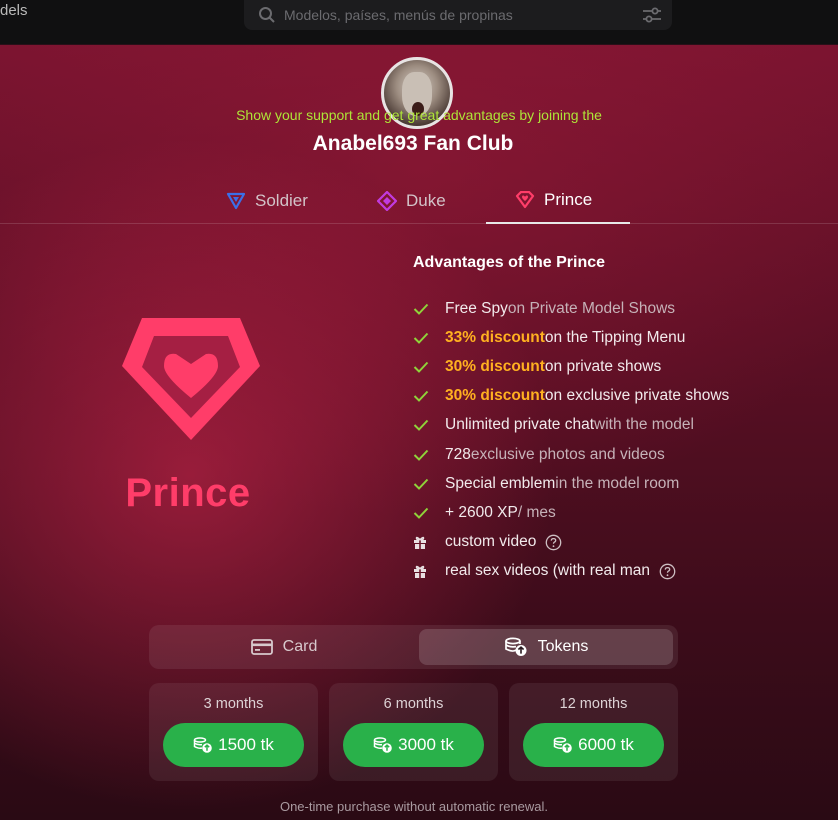 This screenshot has width=838, height=820. I want to click on search-bar: Modelos, países, menús de propinas, so click(458, 15).